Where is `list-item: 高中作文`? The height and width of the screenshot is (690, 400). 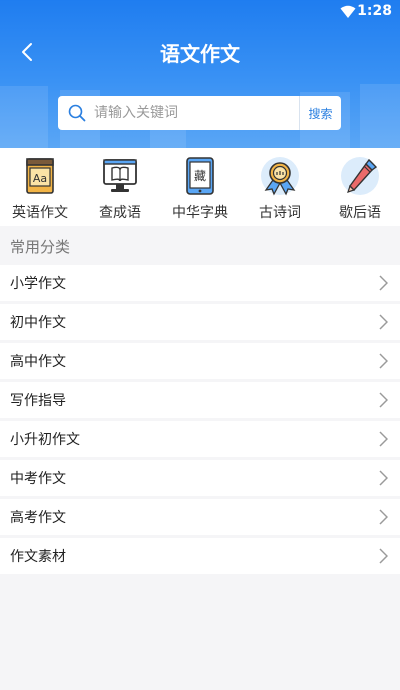 list-item: 高中作文 is located at coordinates (200, 361).